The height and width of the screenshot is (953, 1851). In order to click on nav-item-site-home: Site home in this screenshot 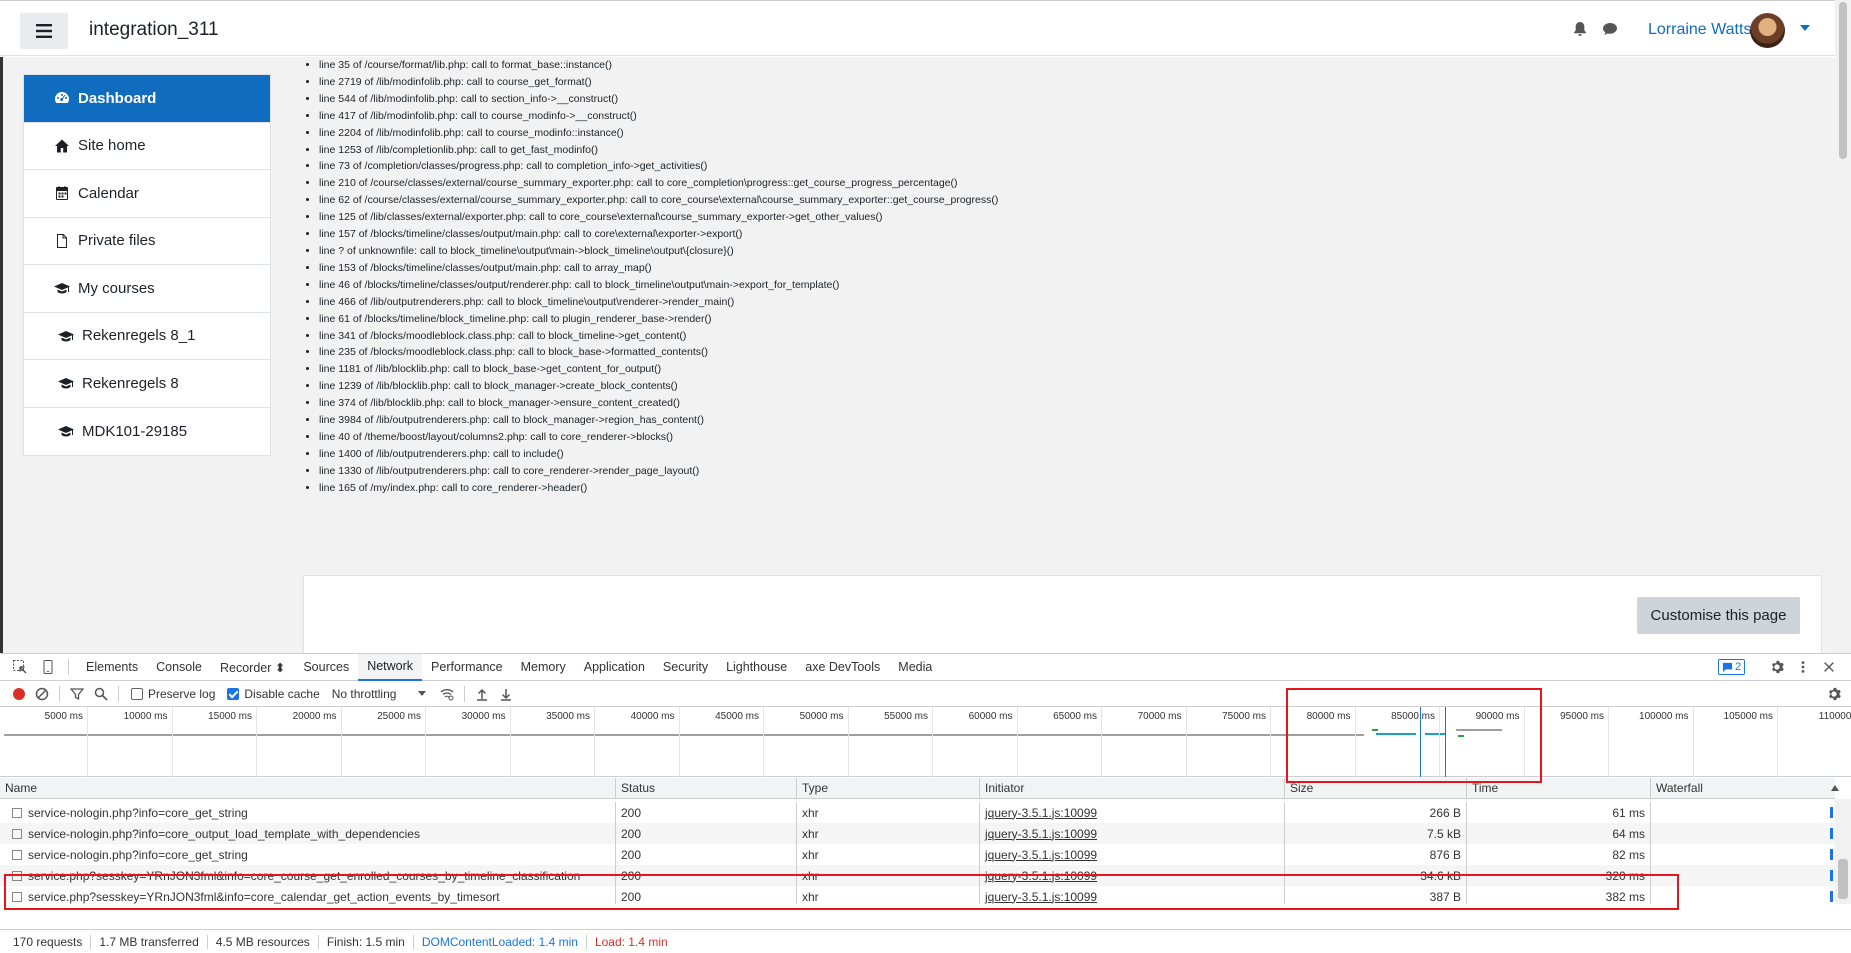, I will do `click(147, 146)`.